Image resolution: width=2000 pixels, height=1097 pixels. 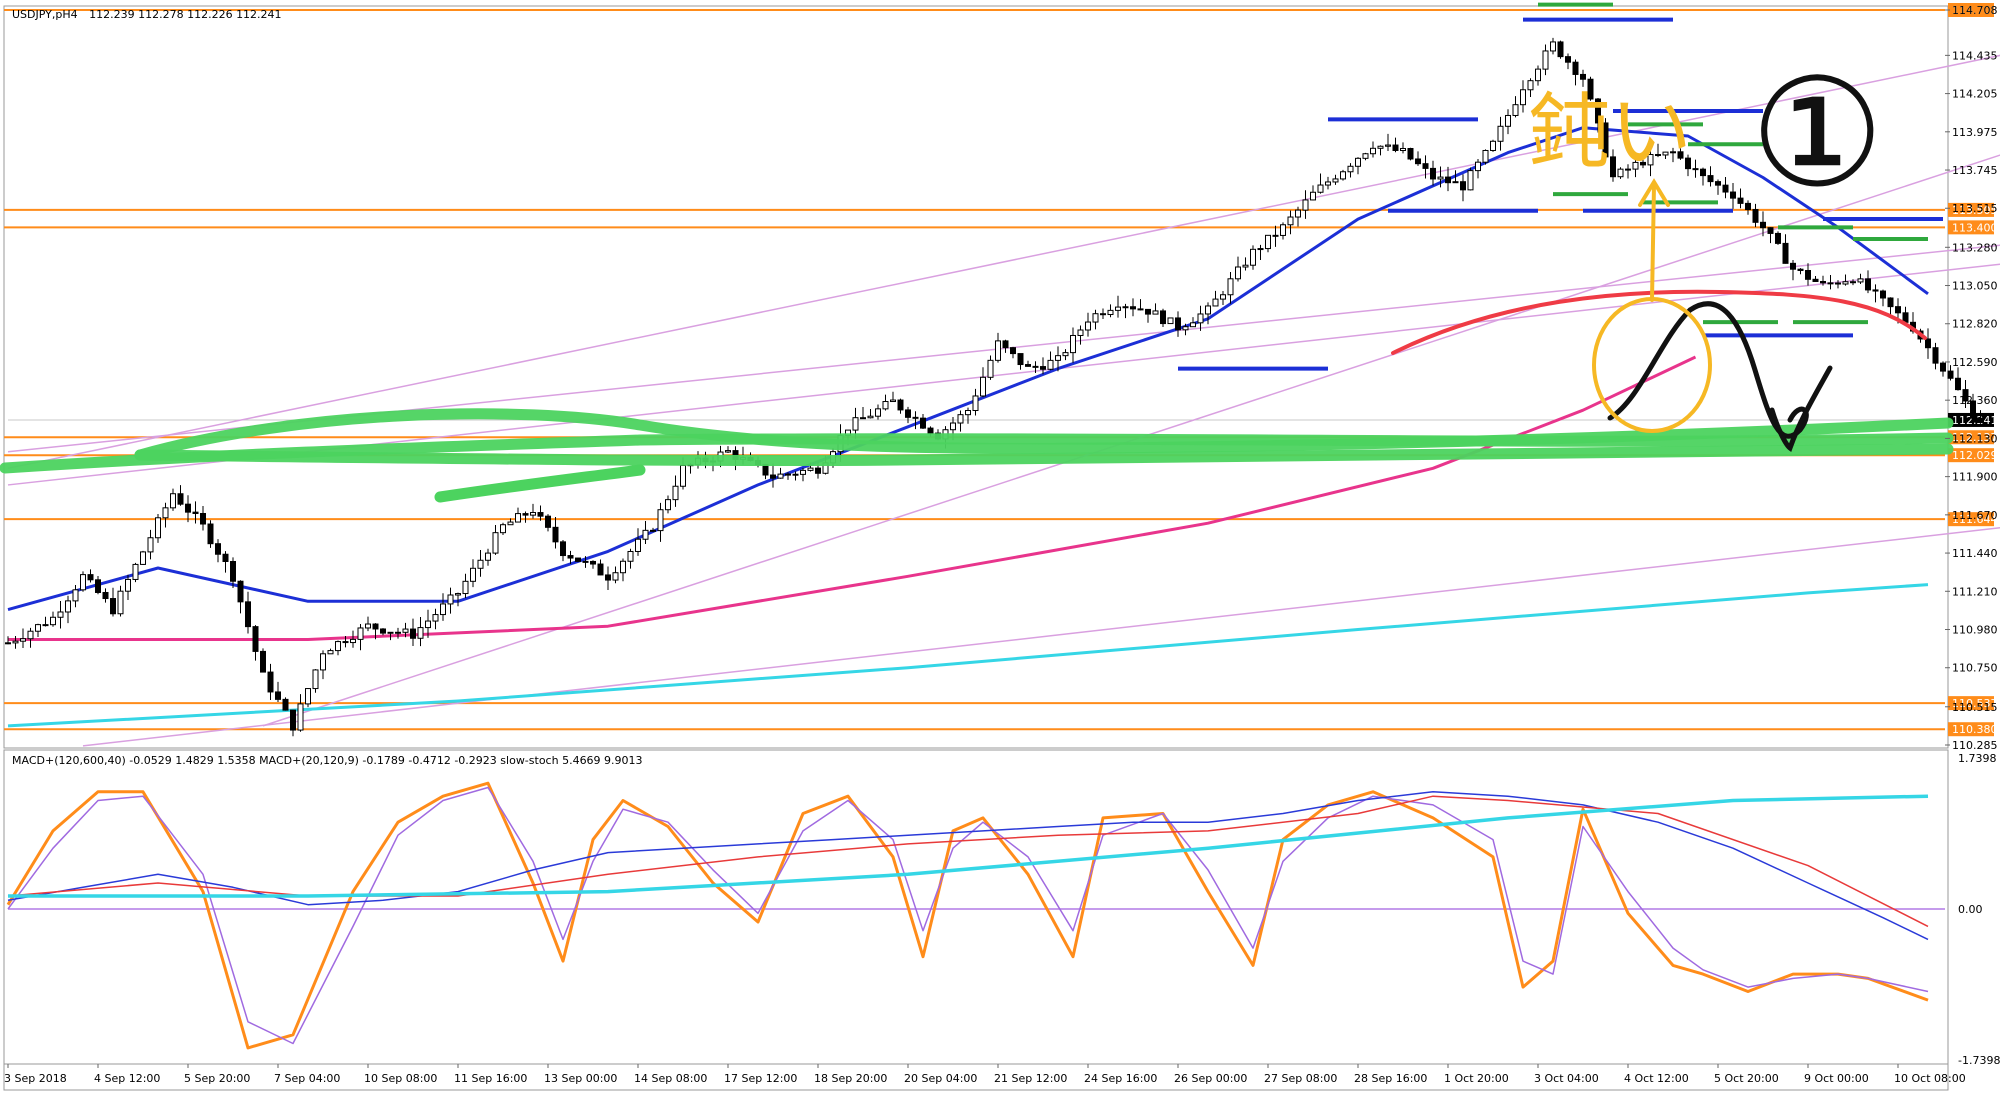 I want to click on time-tick-label: 17 Sep 12:00, so click(x=760, y=1078).